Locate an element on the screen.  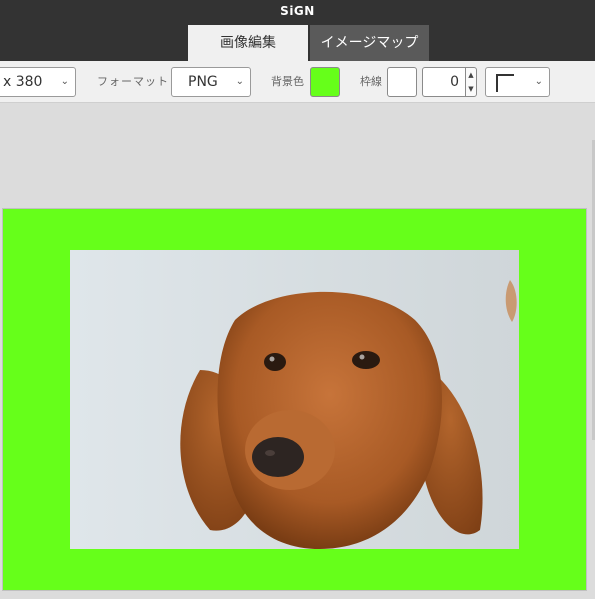
format-value: PNG is located at coordinates (203, 82).